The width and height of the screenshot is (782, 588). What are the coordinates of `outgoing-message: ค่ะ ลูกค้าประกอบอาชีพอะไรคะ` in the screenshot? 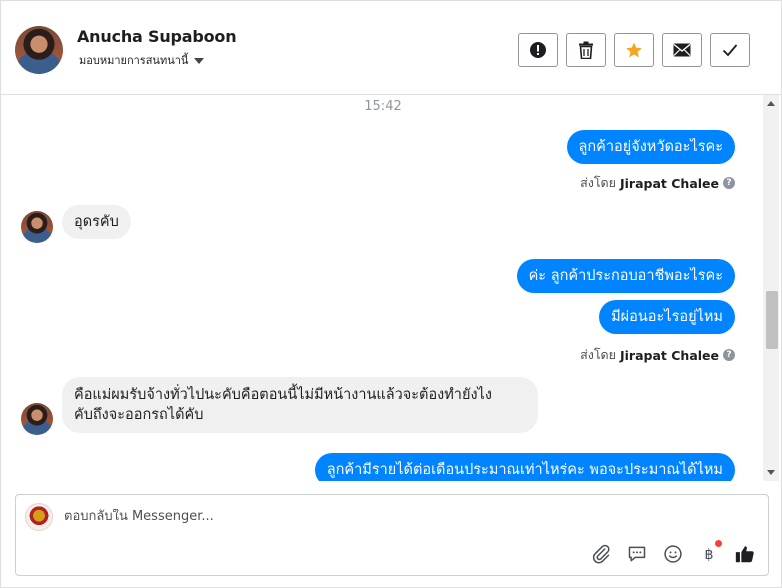 It's located at (625, 276).